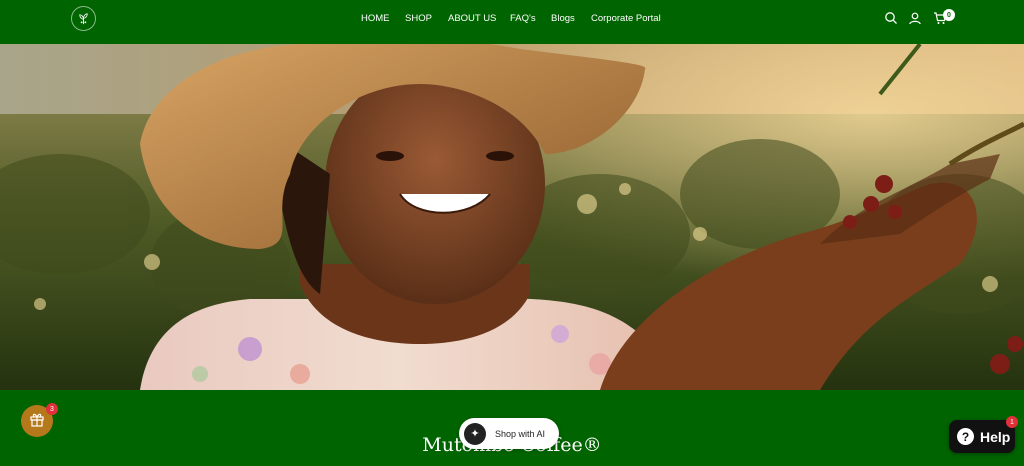 This screenshot has height=466, width=1024. What do you see at coordinates (965, 436) in the screenshot?
I see `help-icon: ?` at bounding box center [965, 436].